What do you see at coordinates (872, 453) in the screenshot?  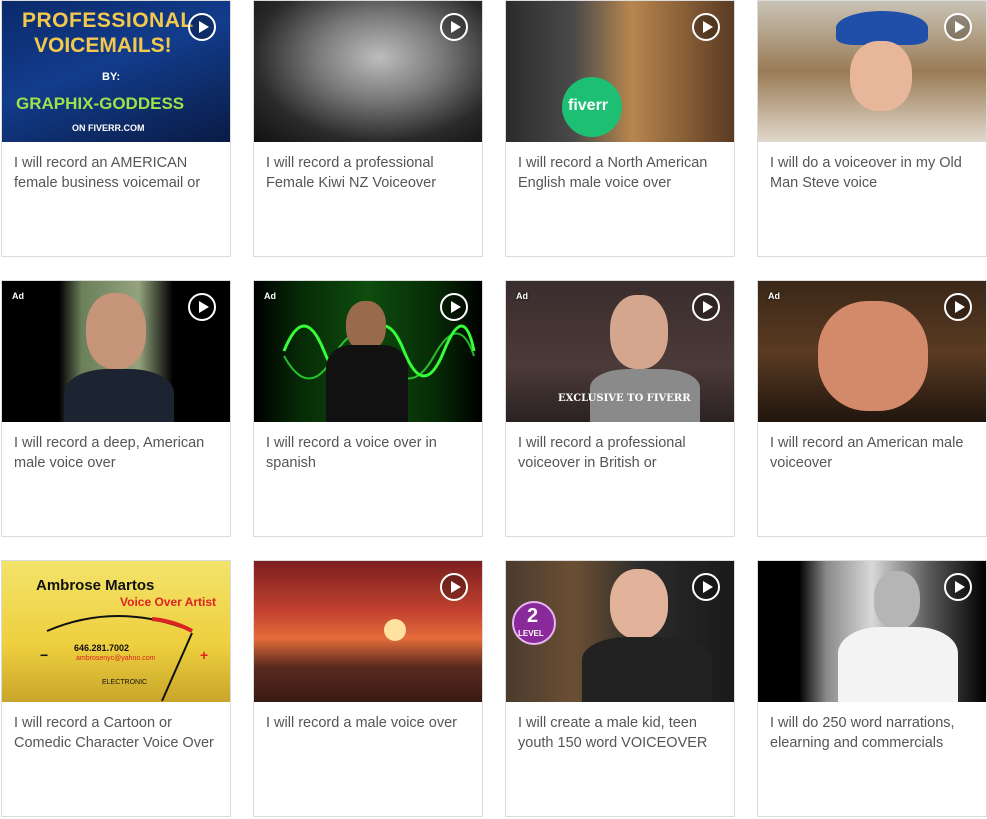 I see `gig-title: I will record an American male voiceover` at bounding box center [872, 453].